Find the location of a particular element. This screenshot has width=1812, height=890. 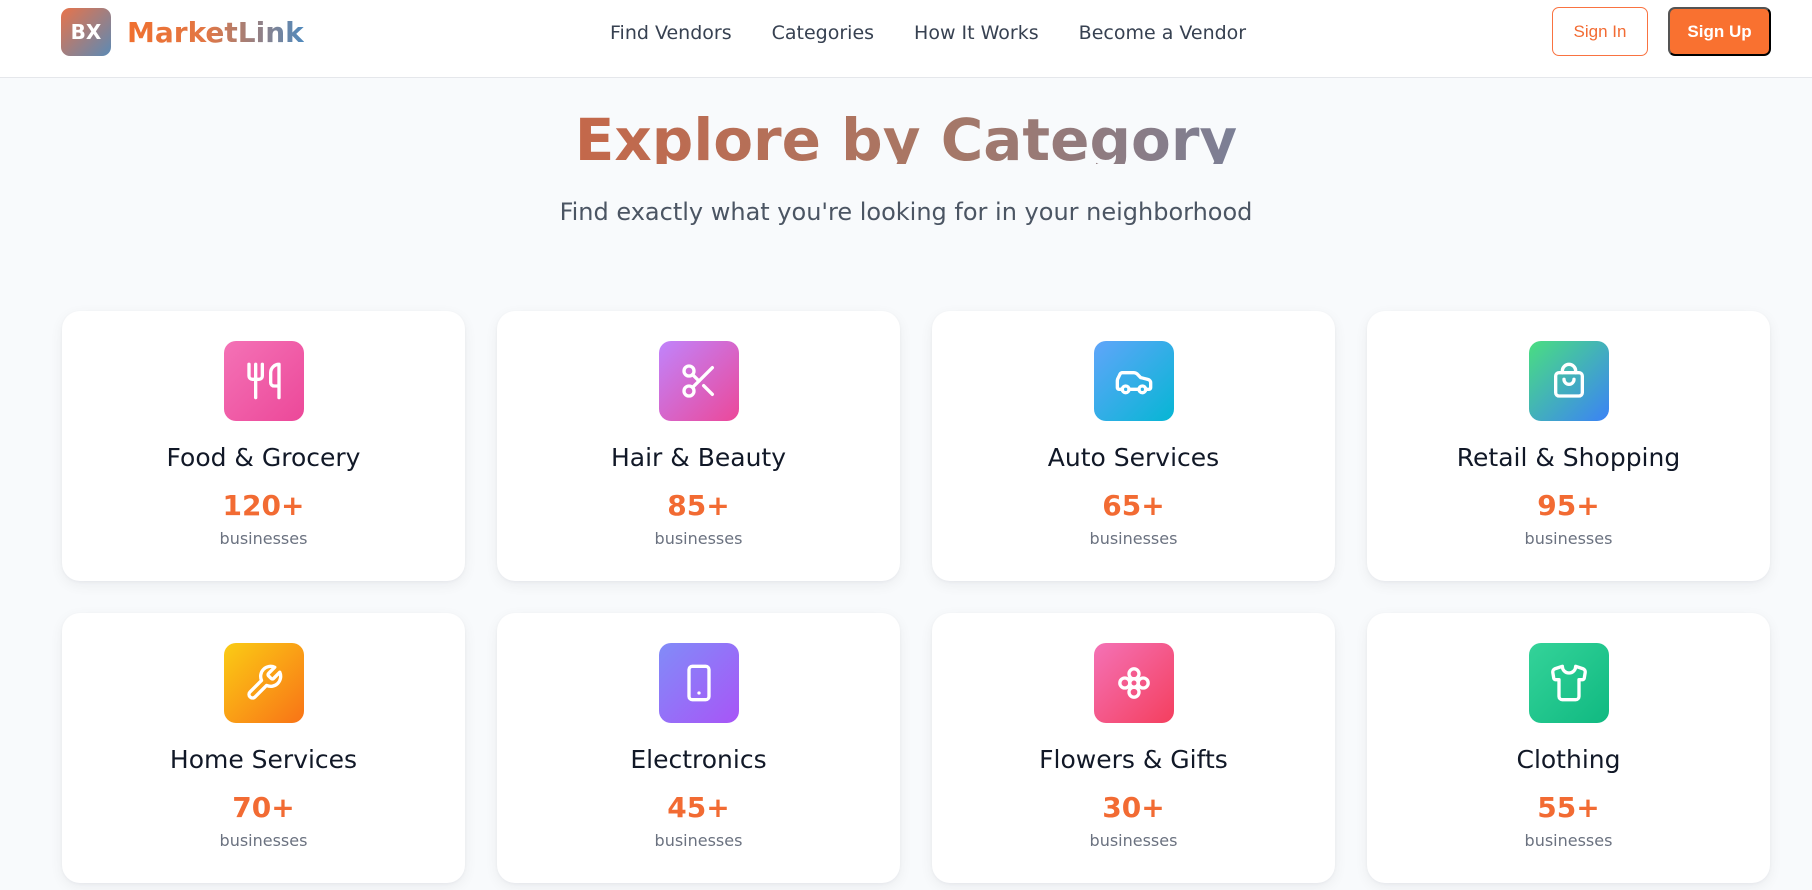

sign-in-button: Sign In is located at coordinates (1600, 31).